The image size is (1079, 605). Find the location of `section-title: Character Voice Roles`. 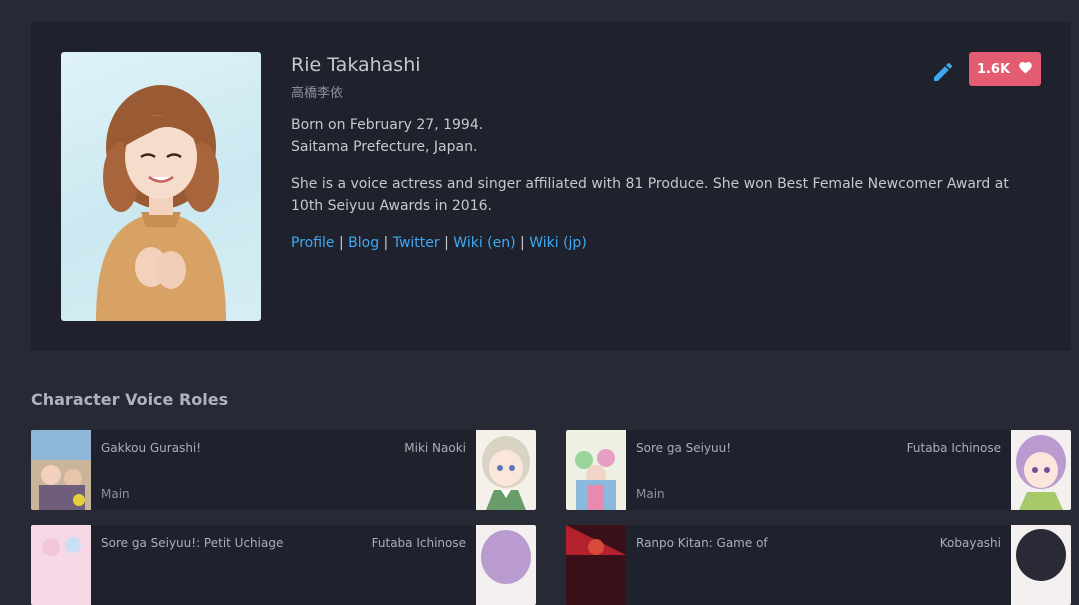

section-title: Character Voice Roles is located at coordinates (130, 399).